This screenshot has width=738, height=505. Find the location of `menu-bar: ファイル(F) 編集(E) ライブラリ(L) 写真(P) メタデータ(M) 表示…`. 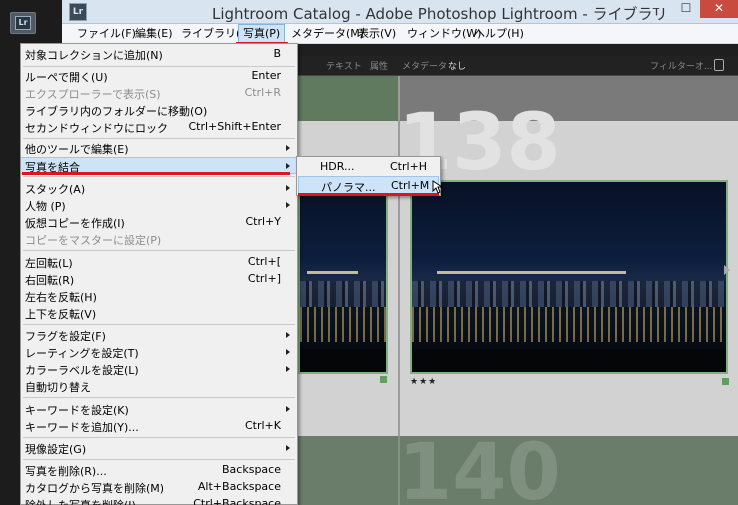

menu-bar: ファイル(F) 編集(E) ライブラリ(L) 写真(P) メタデータ(M) 表示… is located at coordinates (400, 34).